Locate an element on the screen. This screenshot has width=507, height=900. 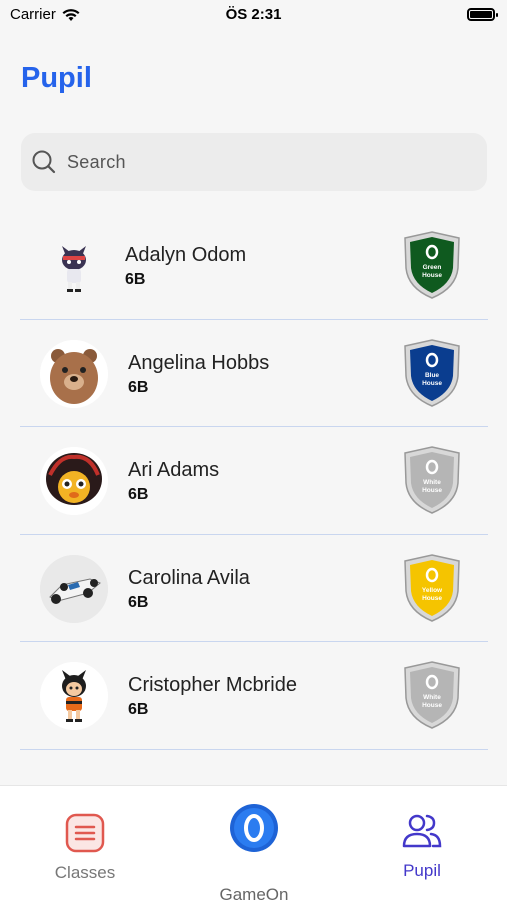
pupil-row: Angelina Hobbs 6B Blue House is located at coordinates (254, 373).